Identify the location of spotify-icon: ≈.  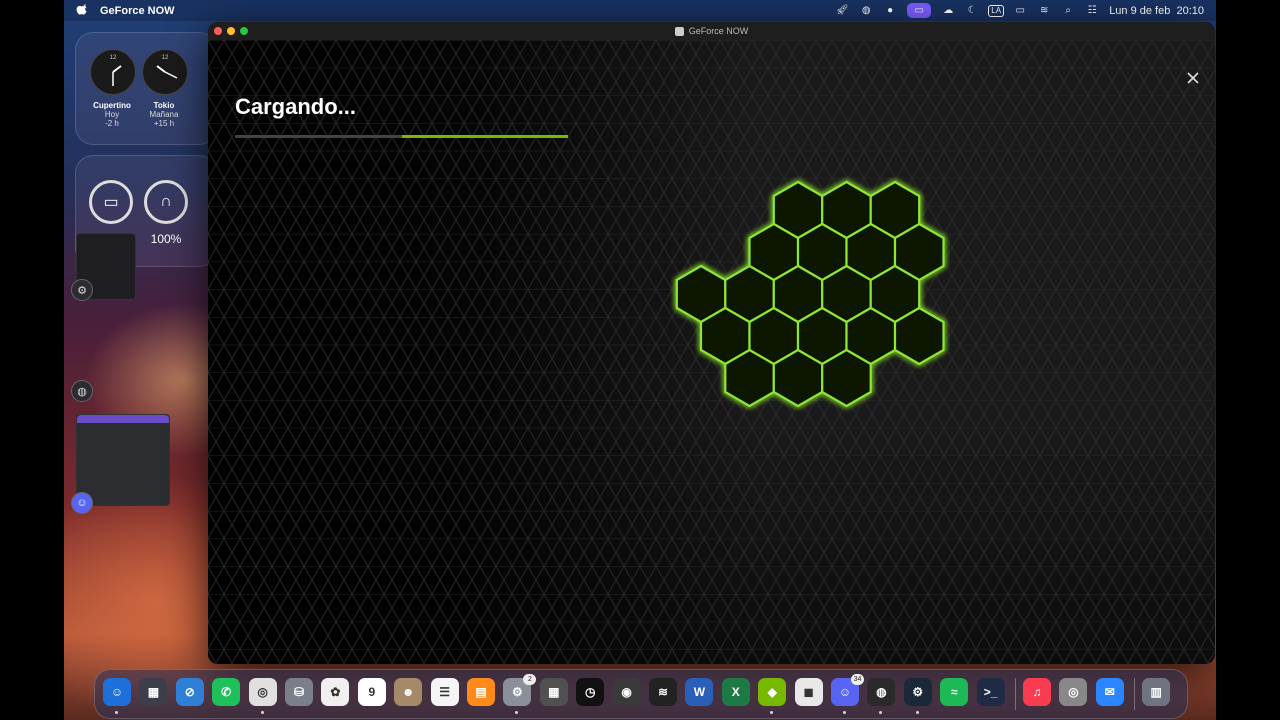
(954, 692).